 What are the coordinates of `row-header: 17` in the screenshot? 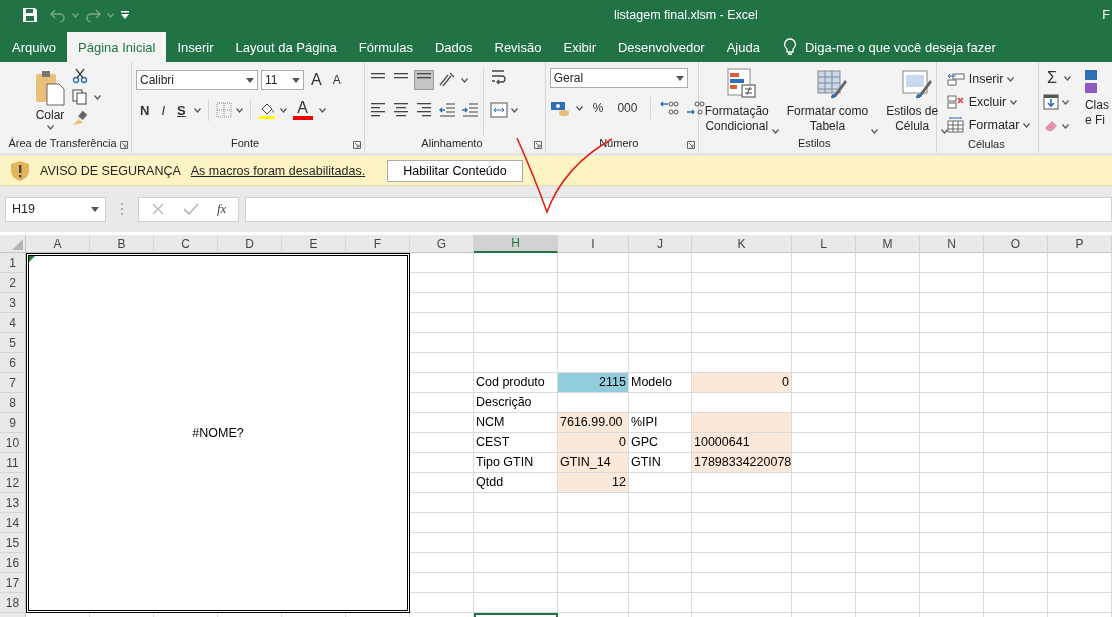 It's located at (13, 583).